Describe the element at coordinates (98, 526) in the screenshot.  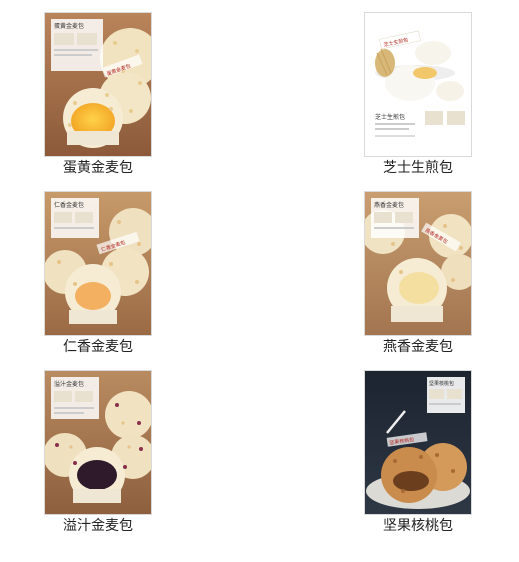
I see `product-name: 溢汁金麦包` at that location.